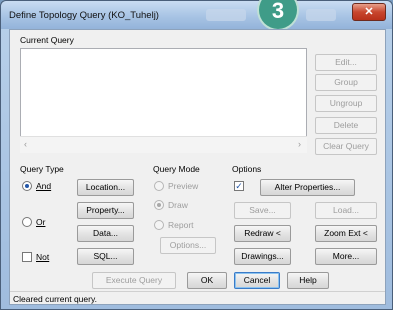 This screenshot has width=393, height=310. Describe the element at coordinates (178, 205) in the screenshot. I see `draw-label: Draw` at that location.